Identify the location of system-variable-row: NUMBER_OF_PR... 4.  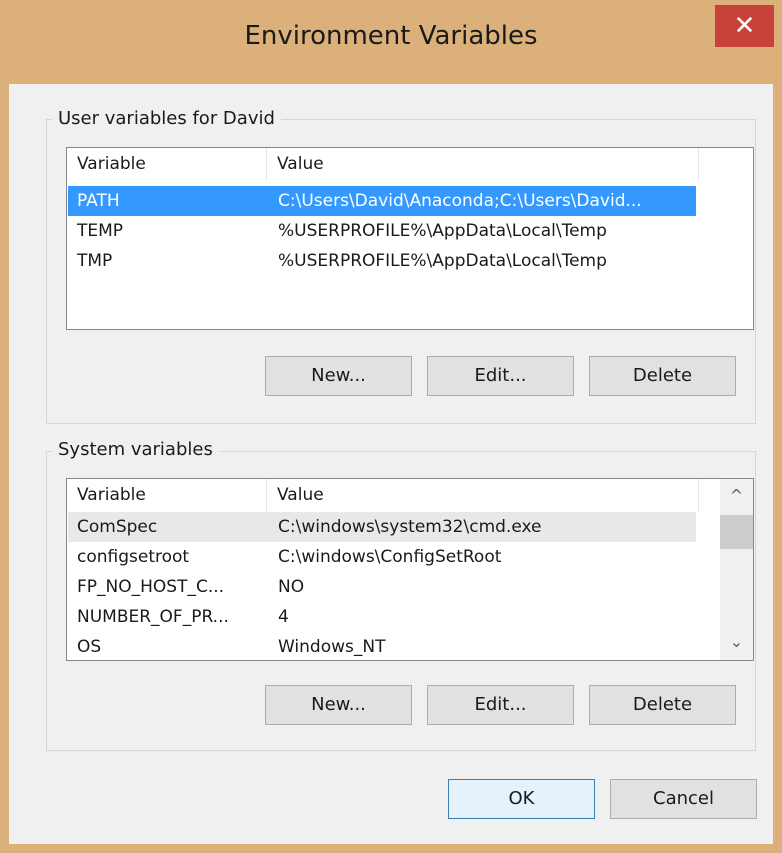
(382, 617).